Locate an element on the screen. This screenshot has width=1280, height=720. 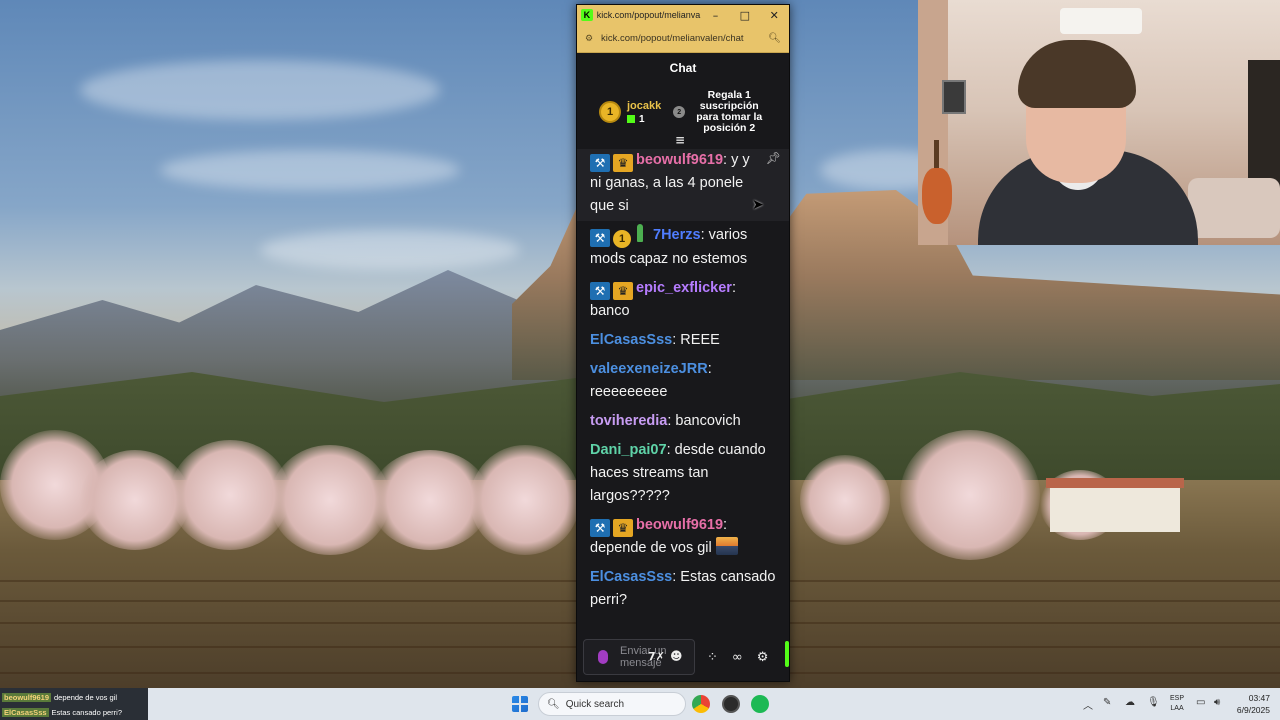
chat-message: ElCasasSss: REEE is located at coordinates (655, 340).